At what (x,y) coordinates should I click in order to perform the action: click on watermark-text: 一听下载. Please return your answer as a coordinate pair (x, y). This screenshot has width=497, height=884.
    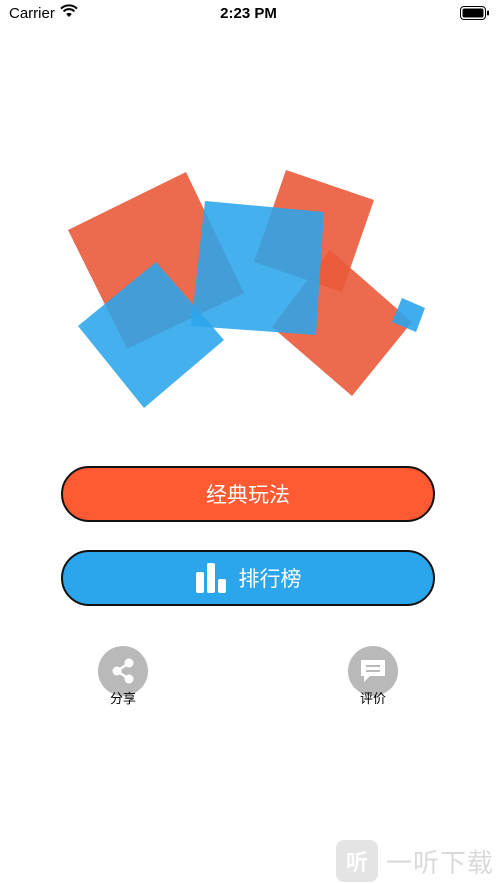
    Looking at the image, I should click on (440, 863).